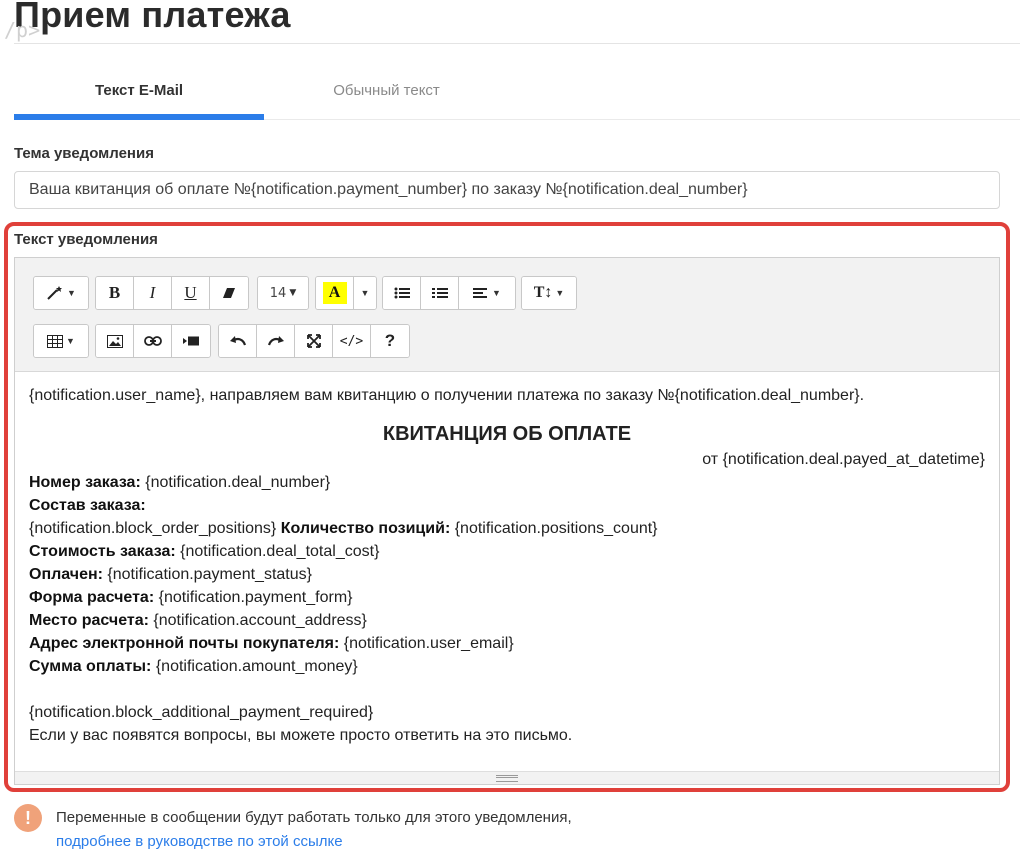 The image size is (1020, 851). Describe the element at coordinates (517, 91) in the screenshot. I see `tabs: Текст E-Mail Обычный текст` at that location.